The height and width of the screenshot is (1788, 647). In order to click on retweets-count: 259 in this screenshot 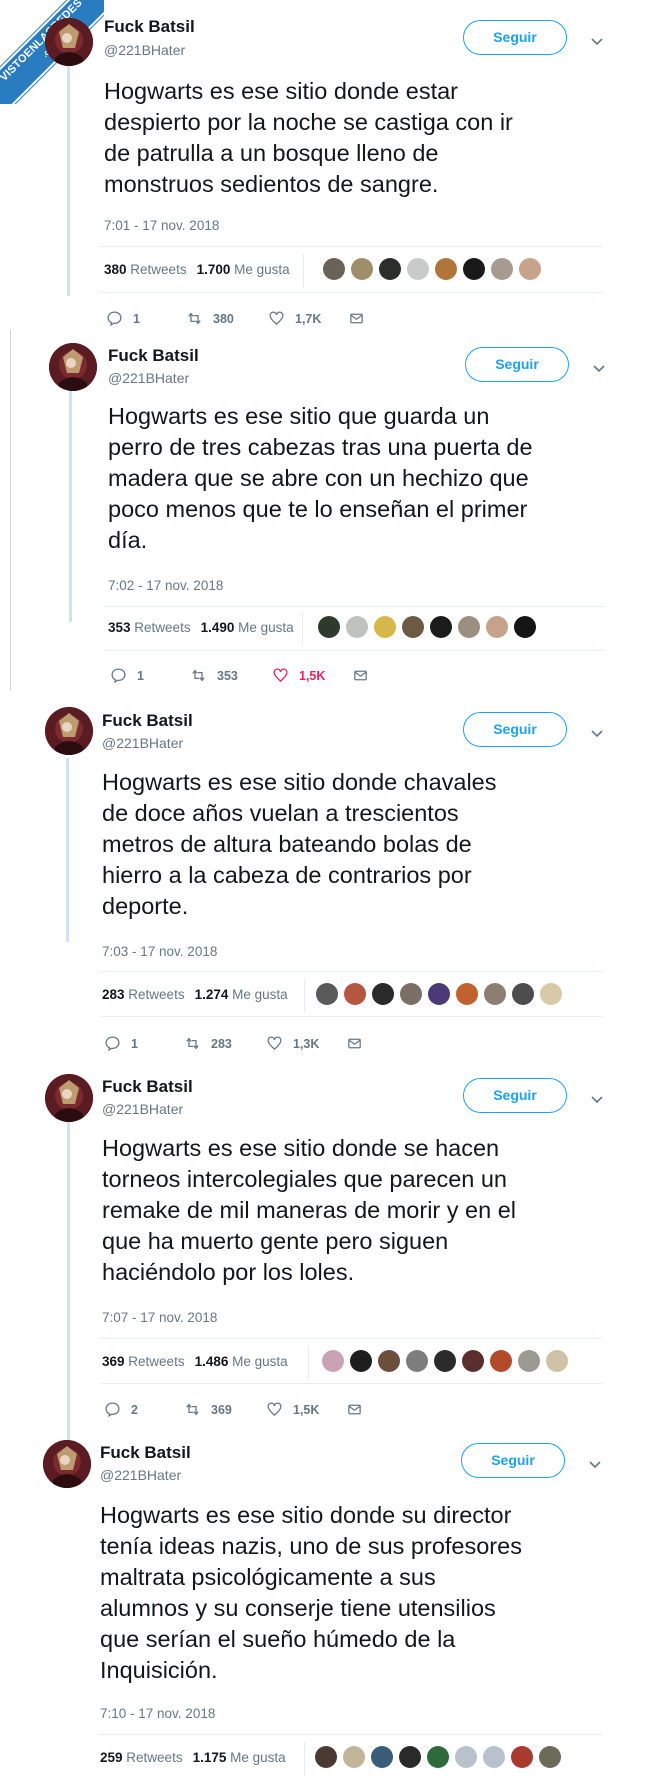, I will do `click(111, 1757)`.